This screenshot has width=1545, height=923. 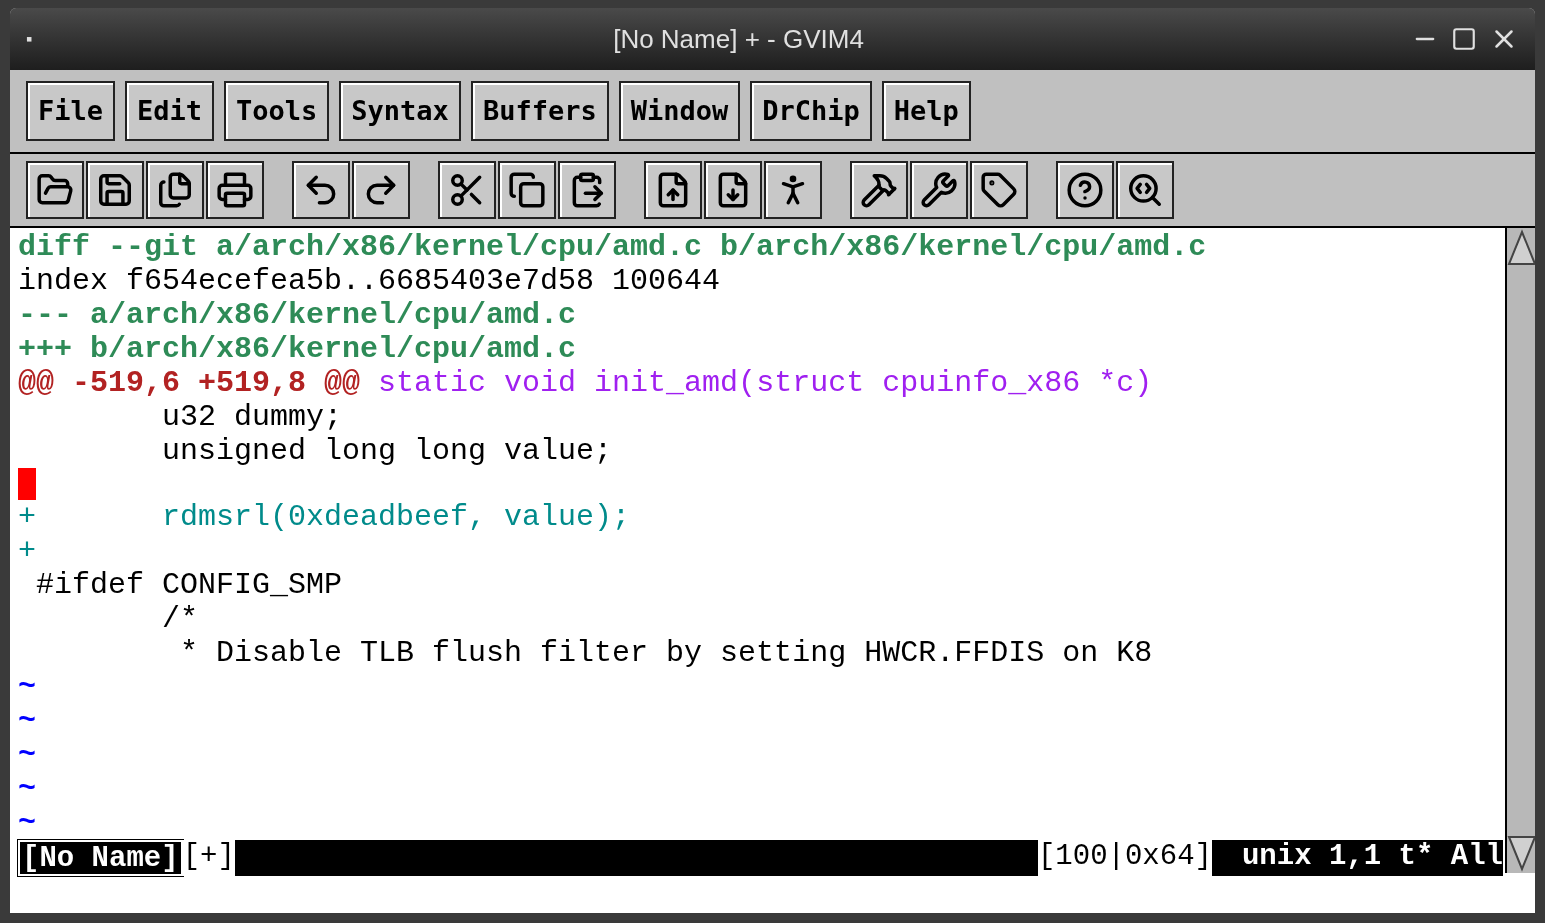 I want to click on scroll-down-icon, so click(x=1521, y=853).